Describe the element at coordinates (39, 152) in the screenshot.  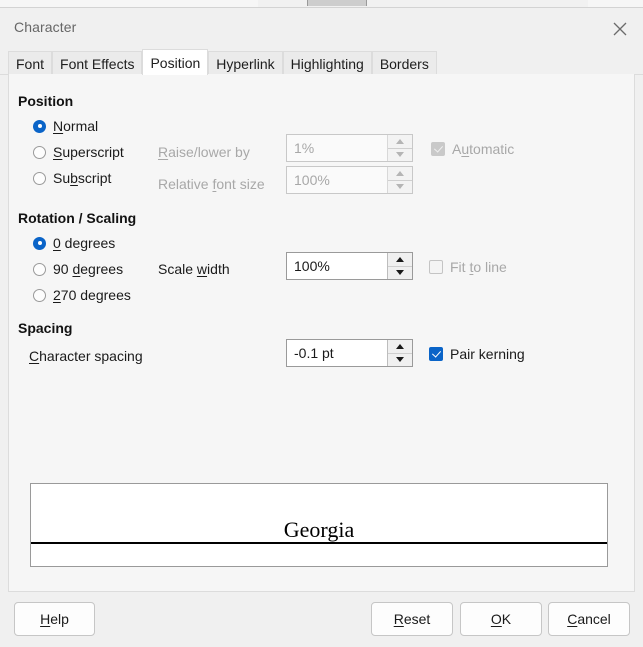
I see `radio-superscript-indicator` at that location.